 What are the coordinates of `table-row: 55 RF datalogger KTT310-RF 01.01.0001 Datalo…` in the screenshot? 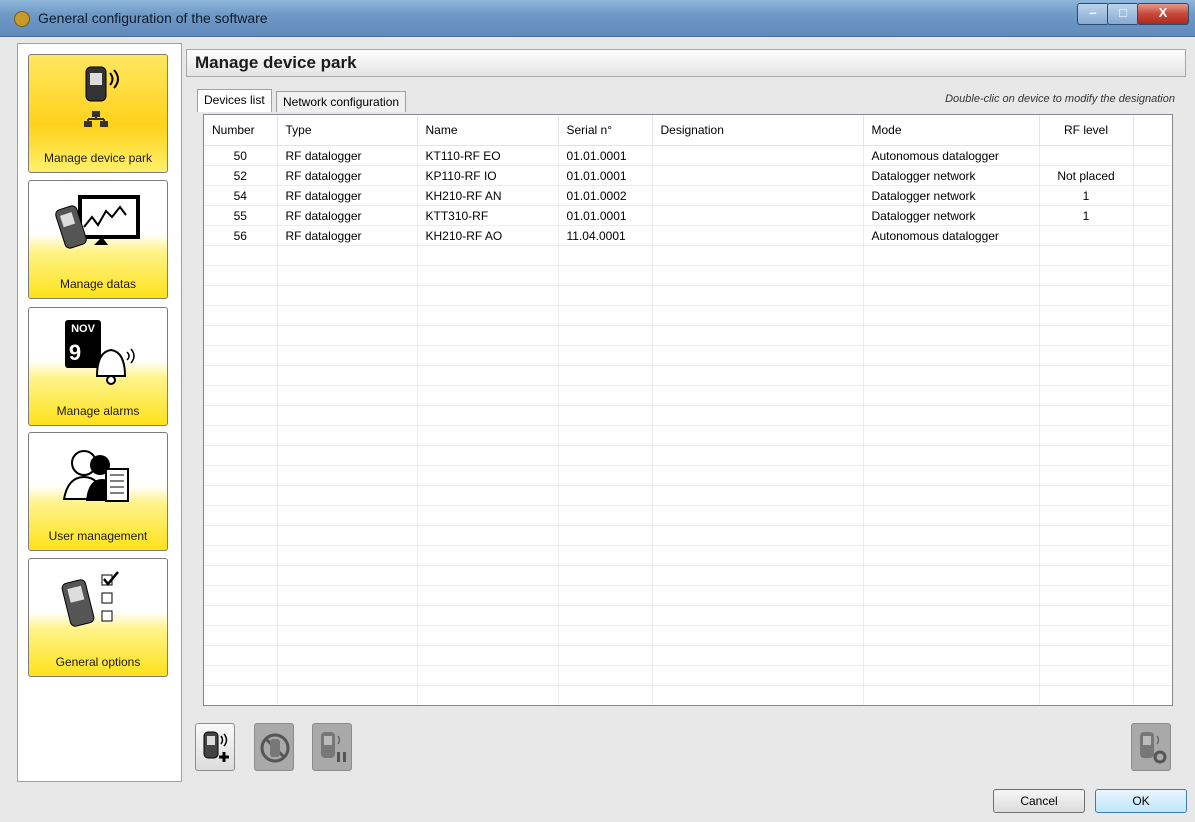 It's located at (688, 215).